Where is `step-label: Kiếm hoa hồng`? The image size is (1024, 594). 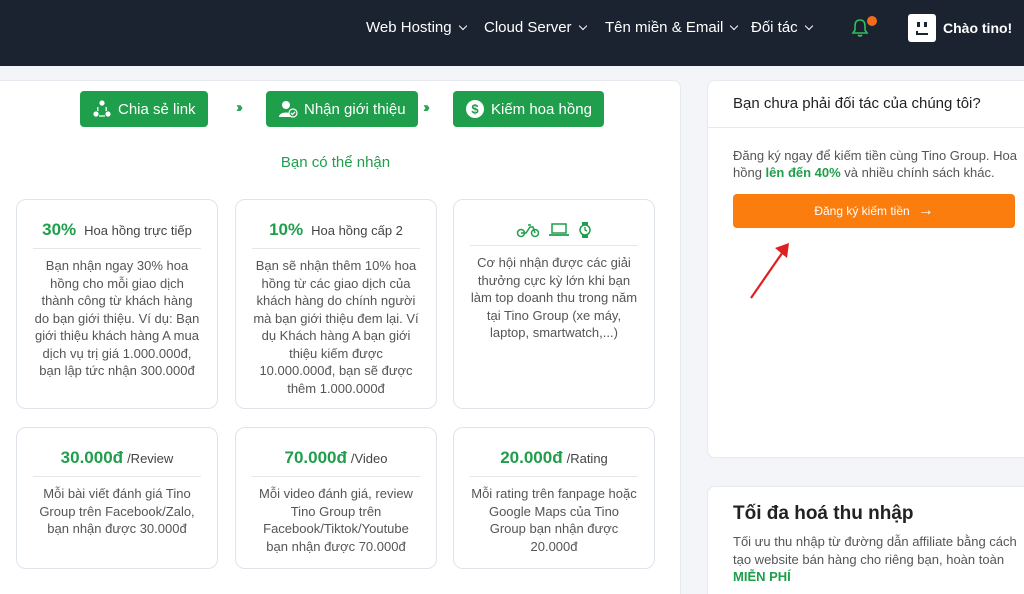
step-label: Kiếm hoa hồng is located at coordinates (541, 109).